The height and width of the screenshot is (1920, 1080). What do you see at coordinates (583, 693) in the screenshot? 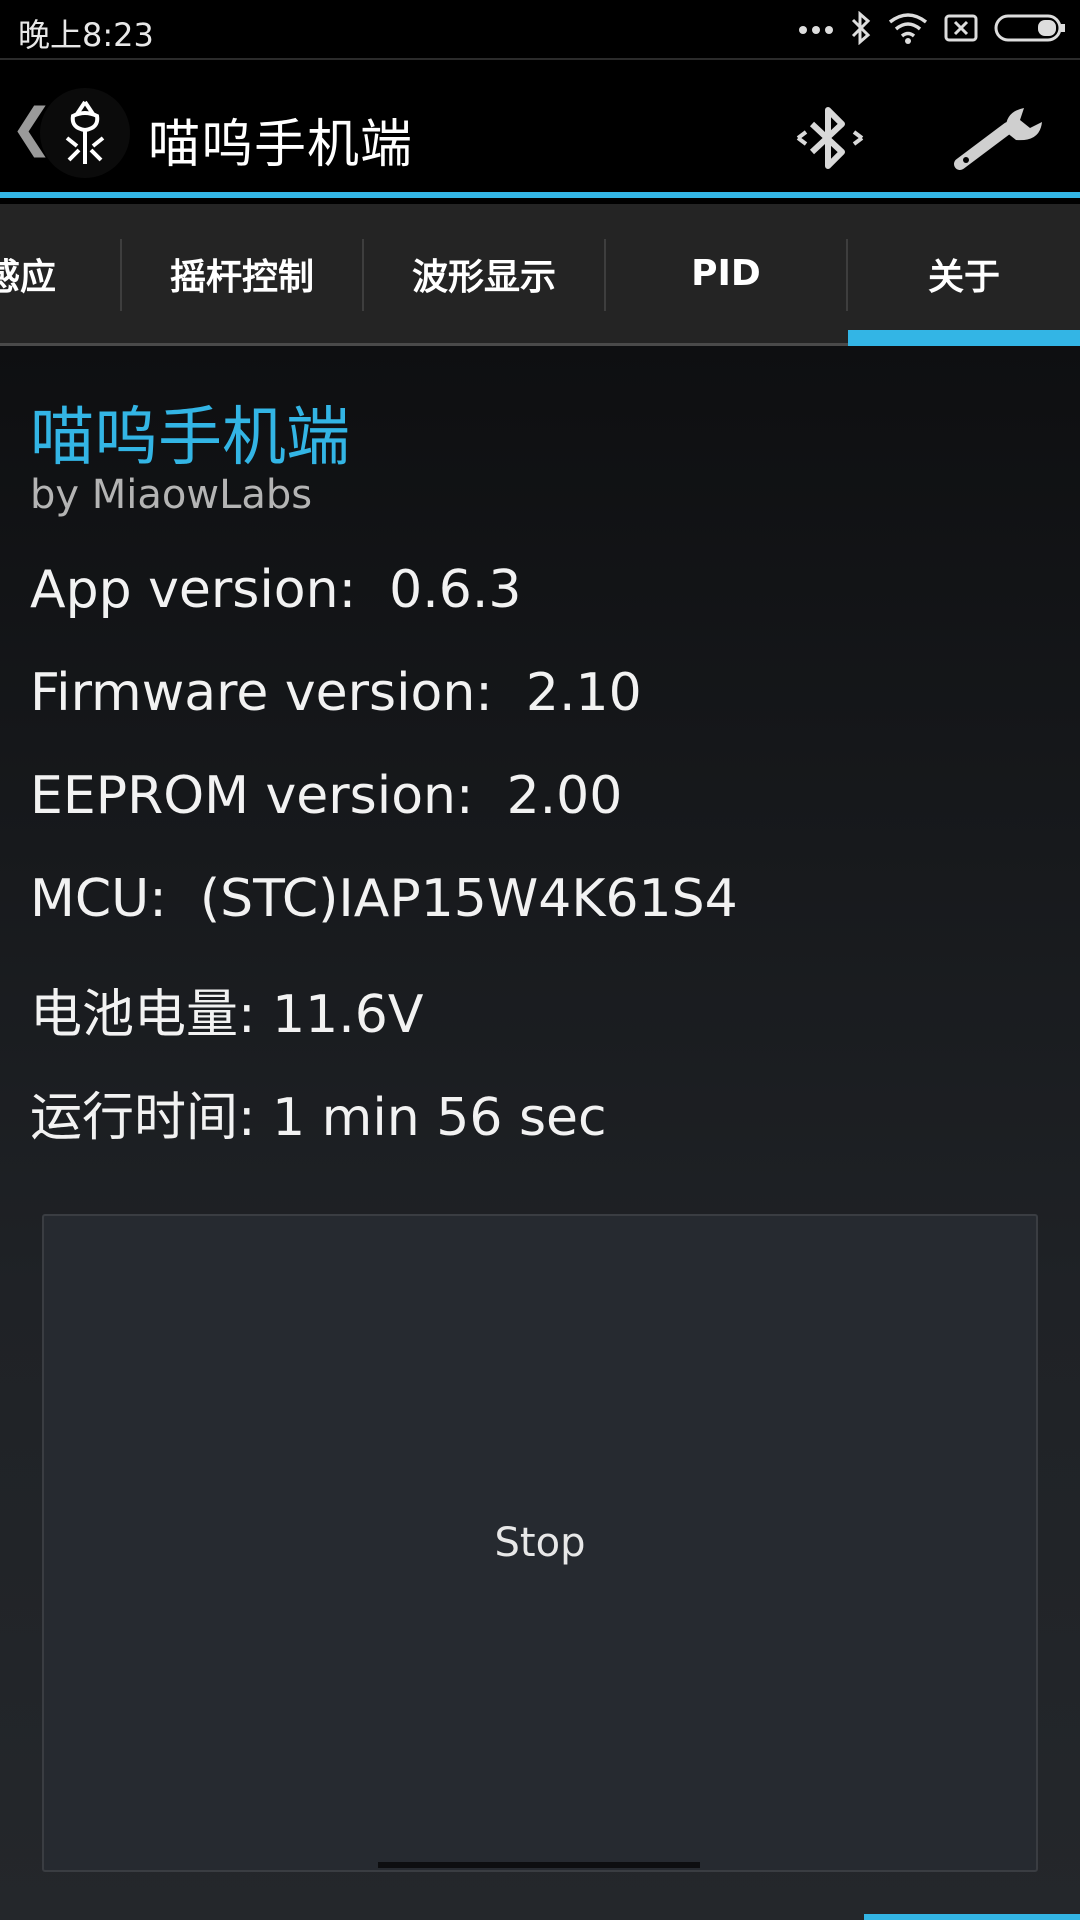
I see `info-value: 2.10` at bounding box center [583, 693].